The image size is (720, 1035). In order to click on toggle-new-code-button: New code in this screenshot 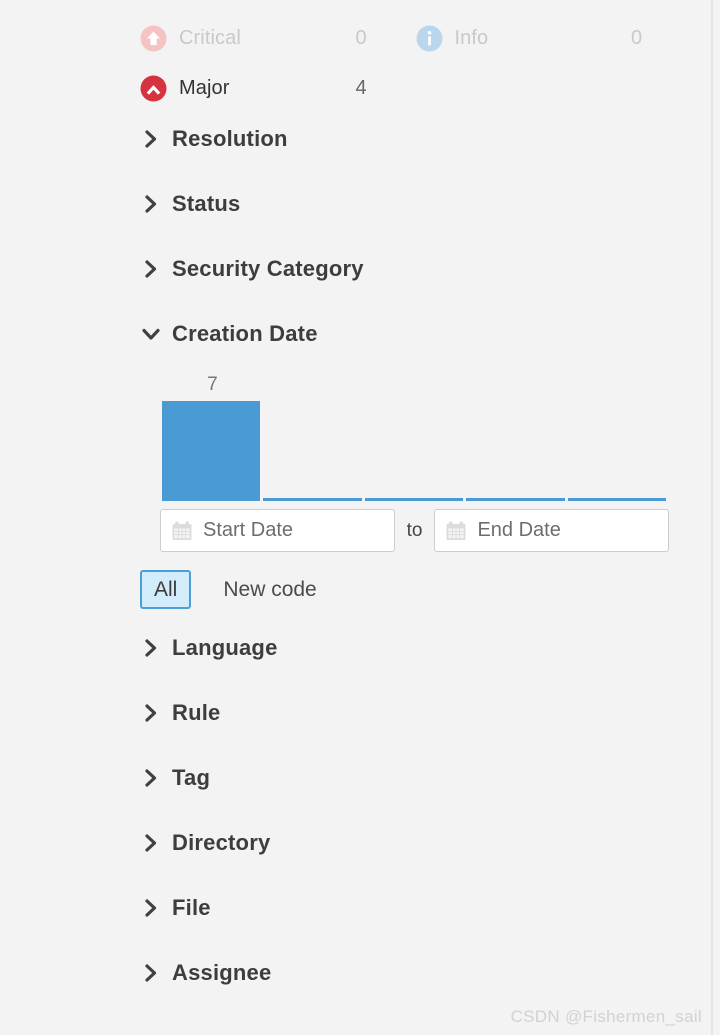, I will do `click(269, 589)`.